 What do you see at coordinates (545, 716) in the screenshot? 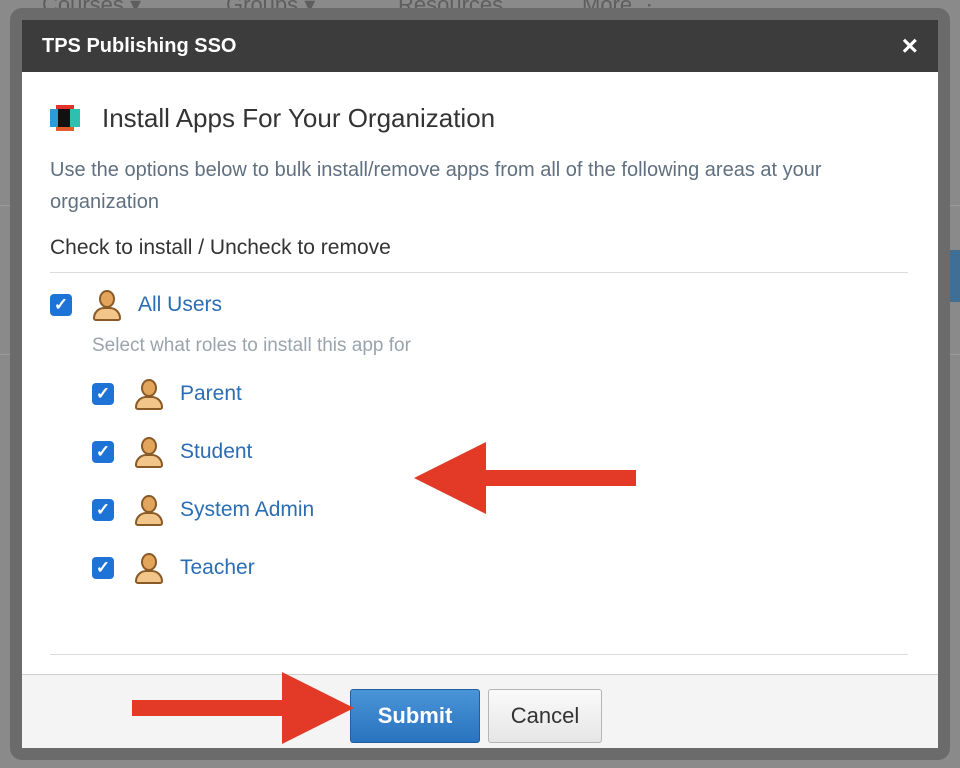
I see `cancel-button: Cancel` at bounding box center [545, 716].